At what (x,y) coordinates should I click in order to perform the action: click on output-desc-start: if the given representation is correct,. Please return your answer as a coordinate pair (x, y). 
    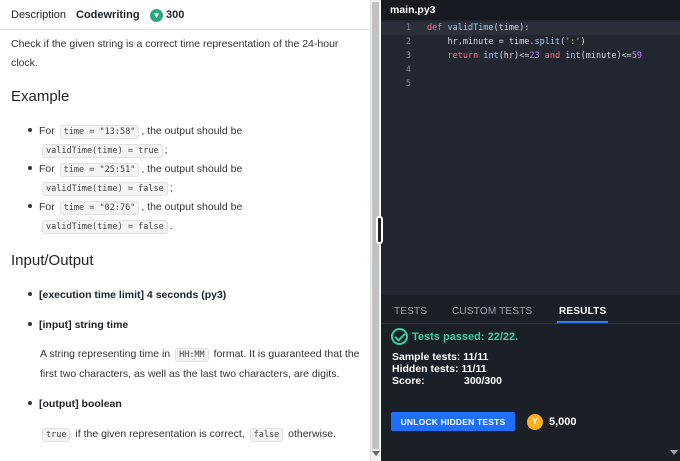
    Looking at the image, I should click on (160, 434).